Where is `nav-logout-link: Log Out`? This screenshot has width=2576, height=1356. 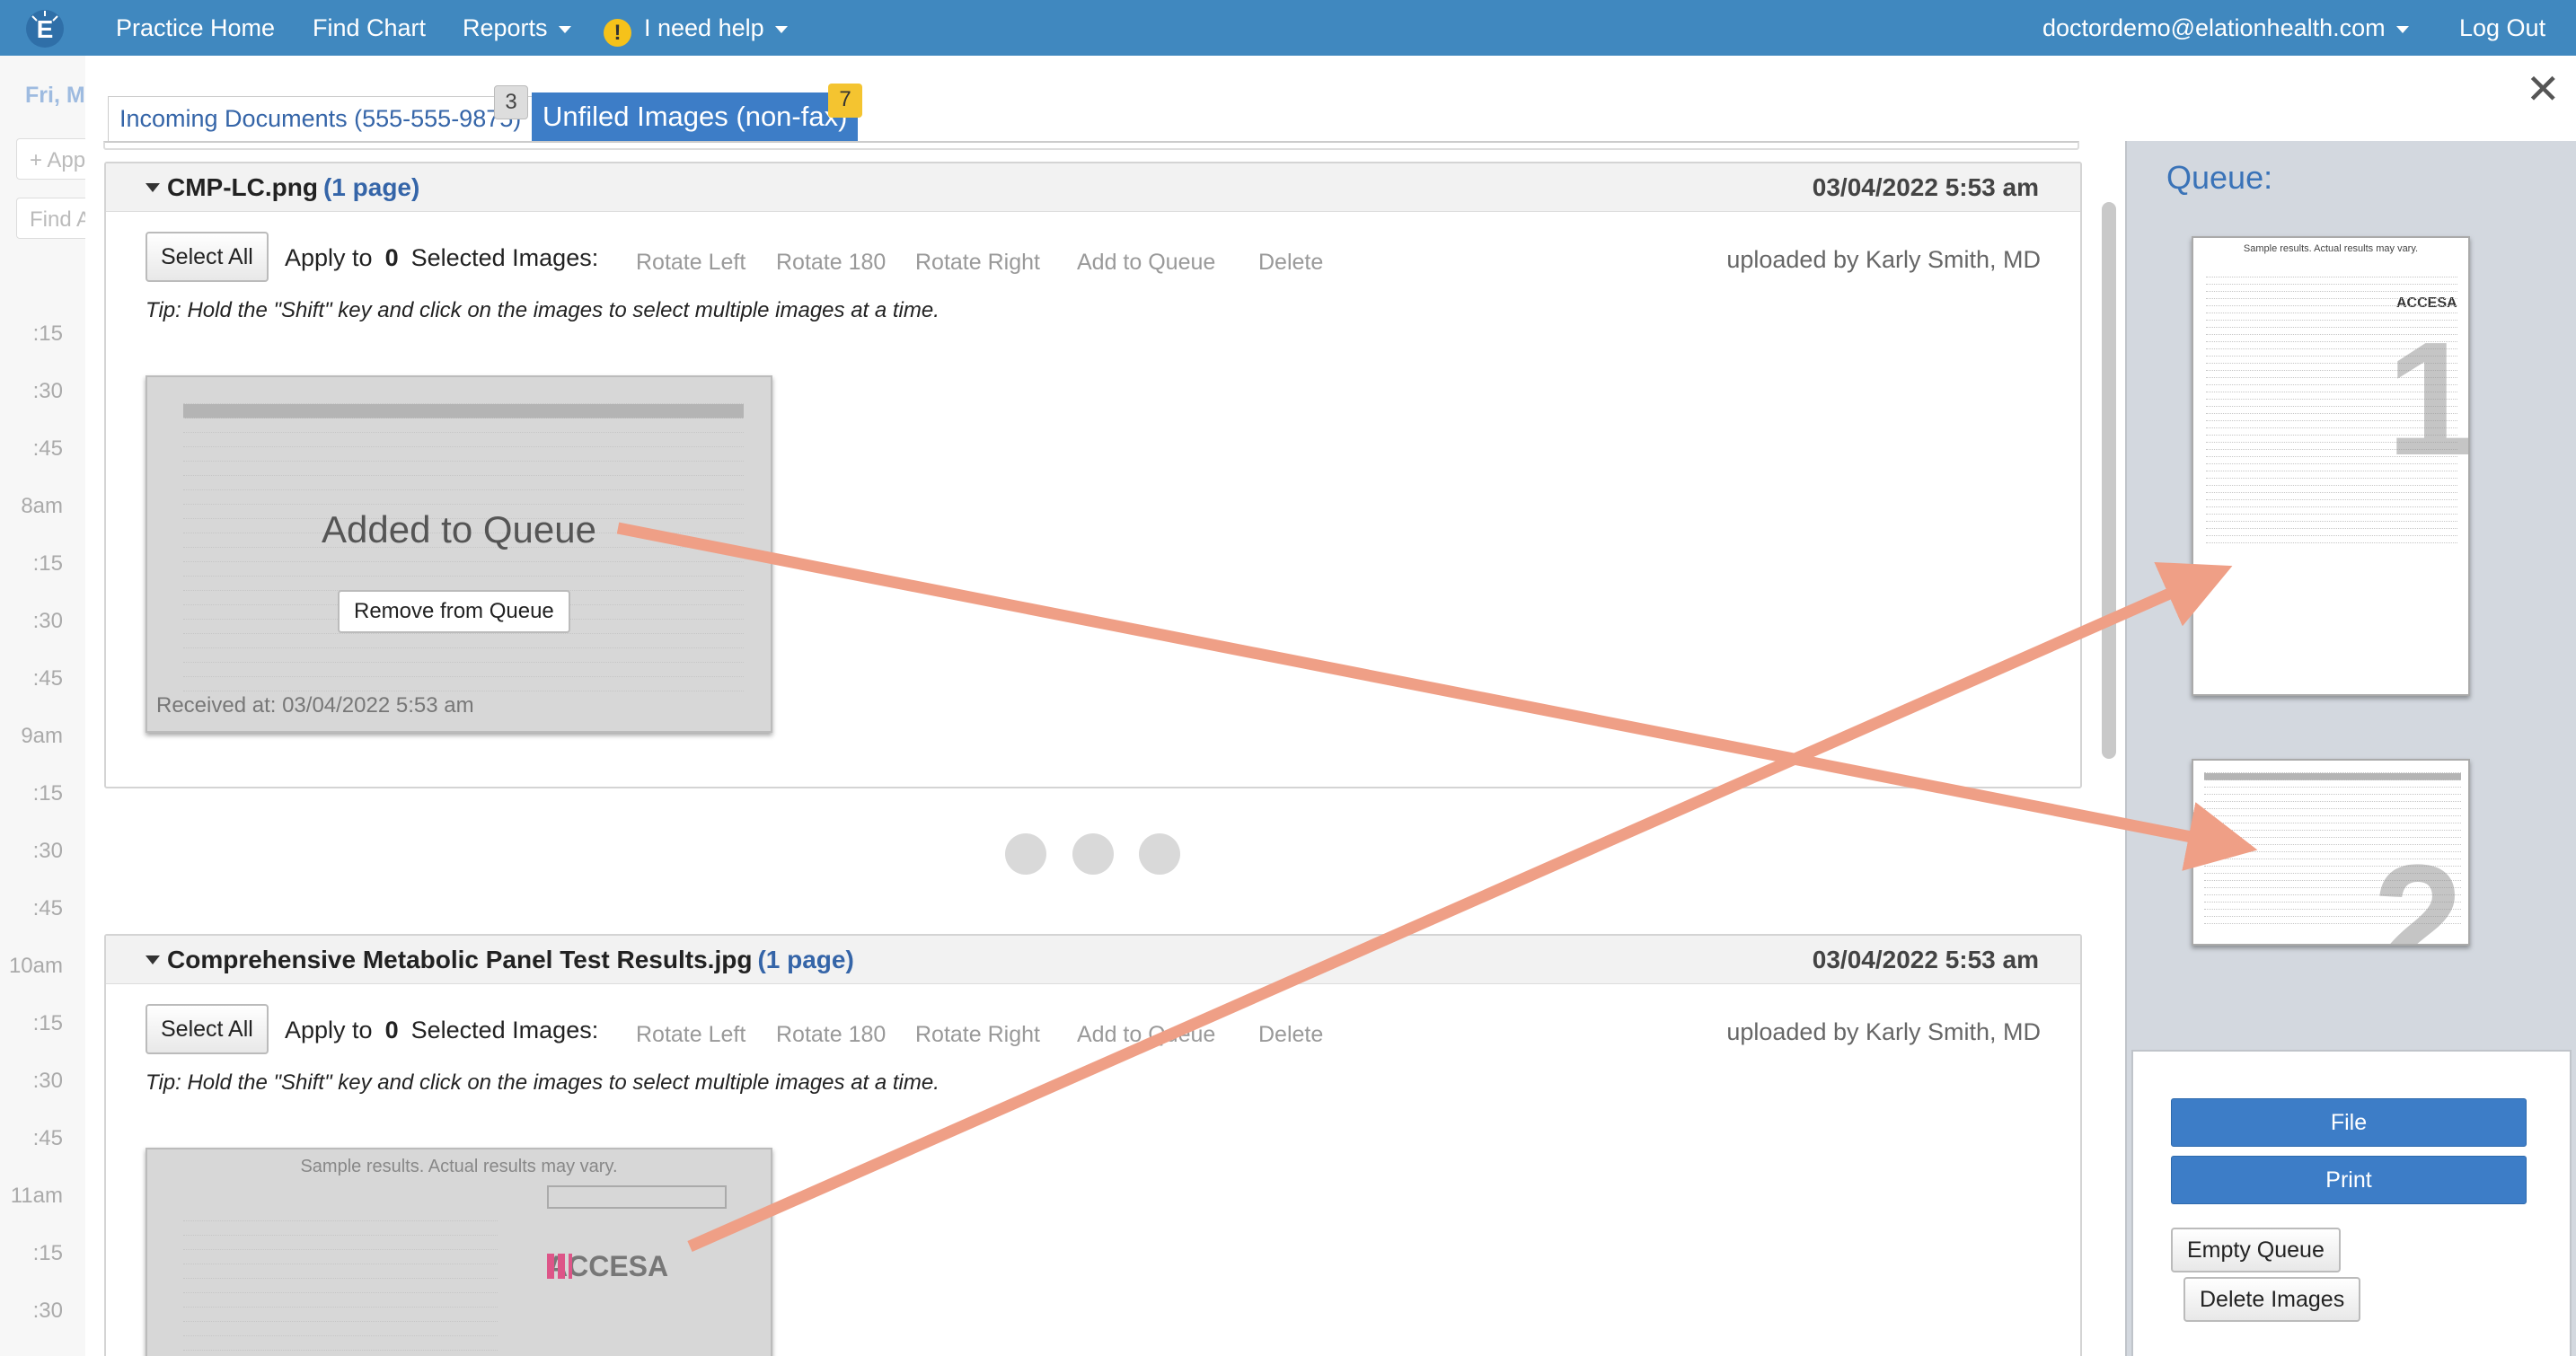 nav-logout-link: Log Out is located at coordinates (2502, 28).